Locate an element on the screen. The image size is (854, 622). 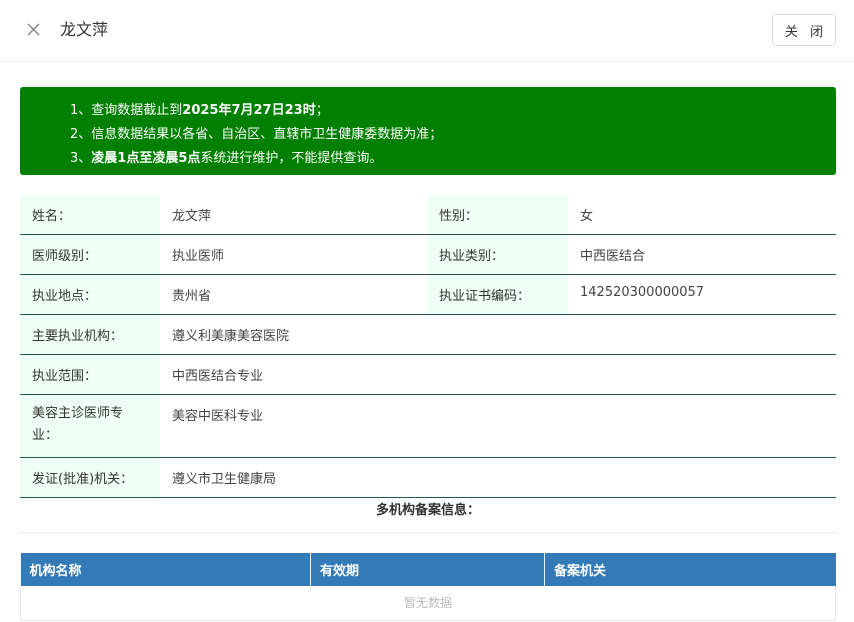
close-icon is located at coordinates (34, 30).